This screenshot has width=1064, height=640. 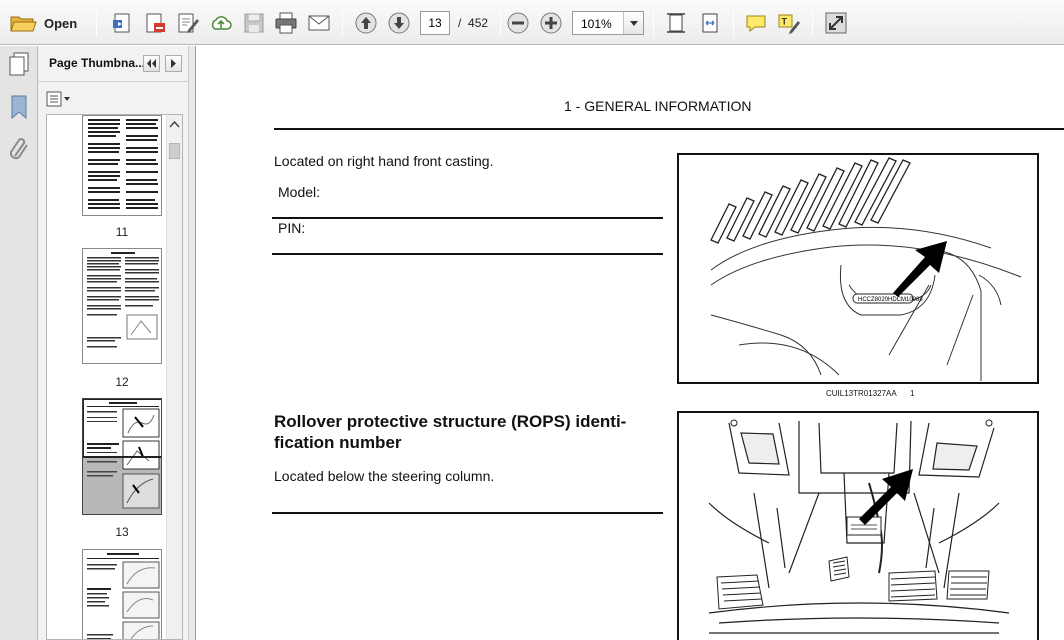 What do you see at coordinates (435, 23) in the screenshot?
I see `page-number-input` at bounding box center [435, 23].